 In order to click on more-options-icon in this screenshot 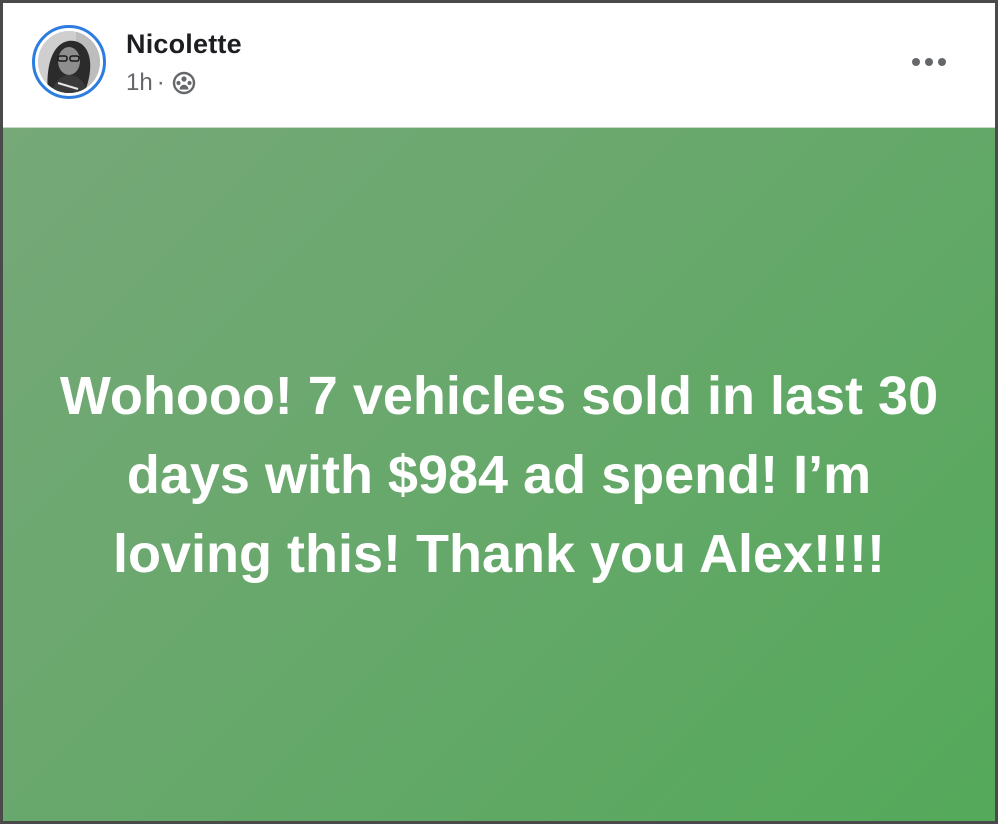, I will do `click(929, 62)`.